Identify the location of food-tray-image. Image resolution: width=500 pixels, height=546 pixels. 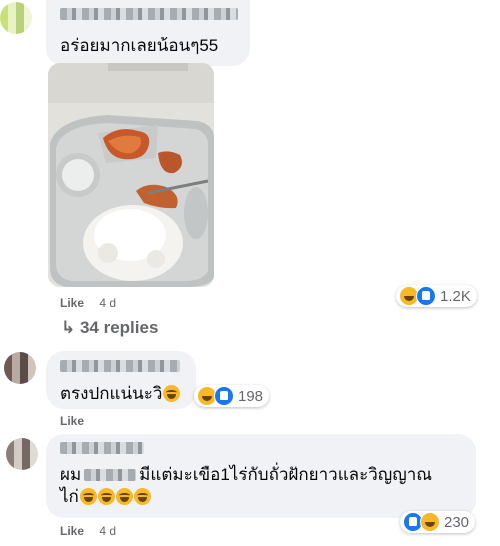
(131, 175).